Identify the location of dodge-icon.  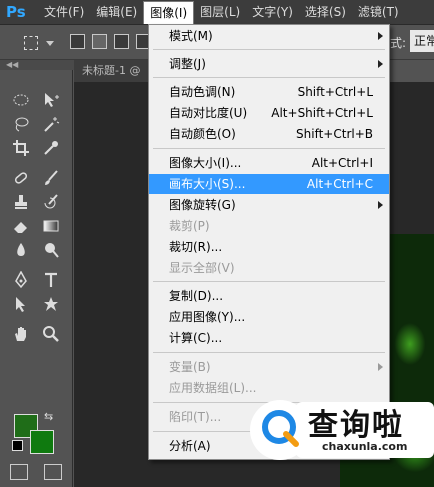
(51, 250).